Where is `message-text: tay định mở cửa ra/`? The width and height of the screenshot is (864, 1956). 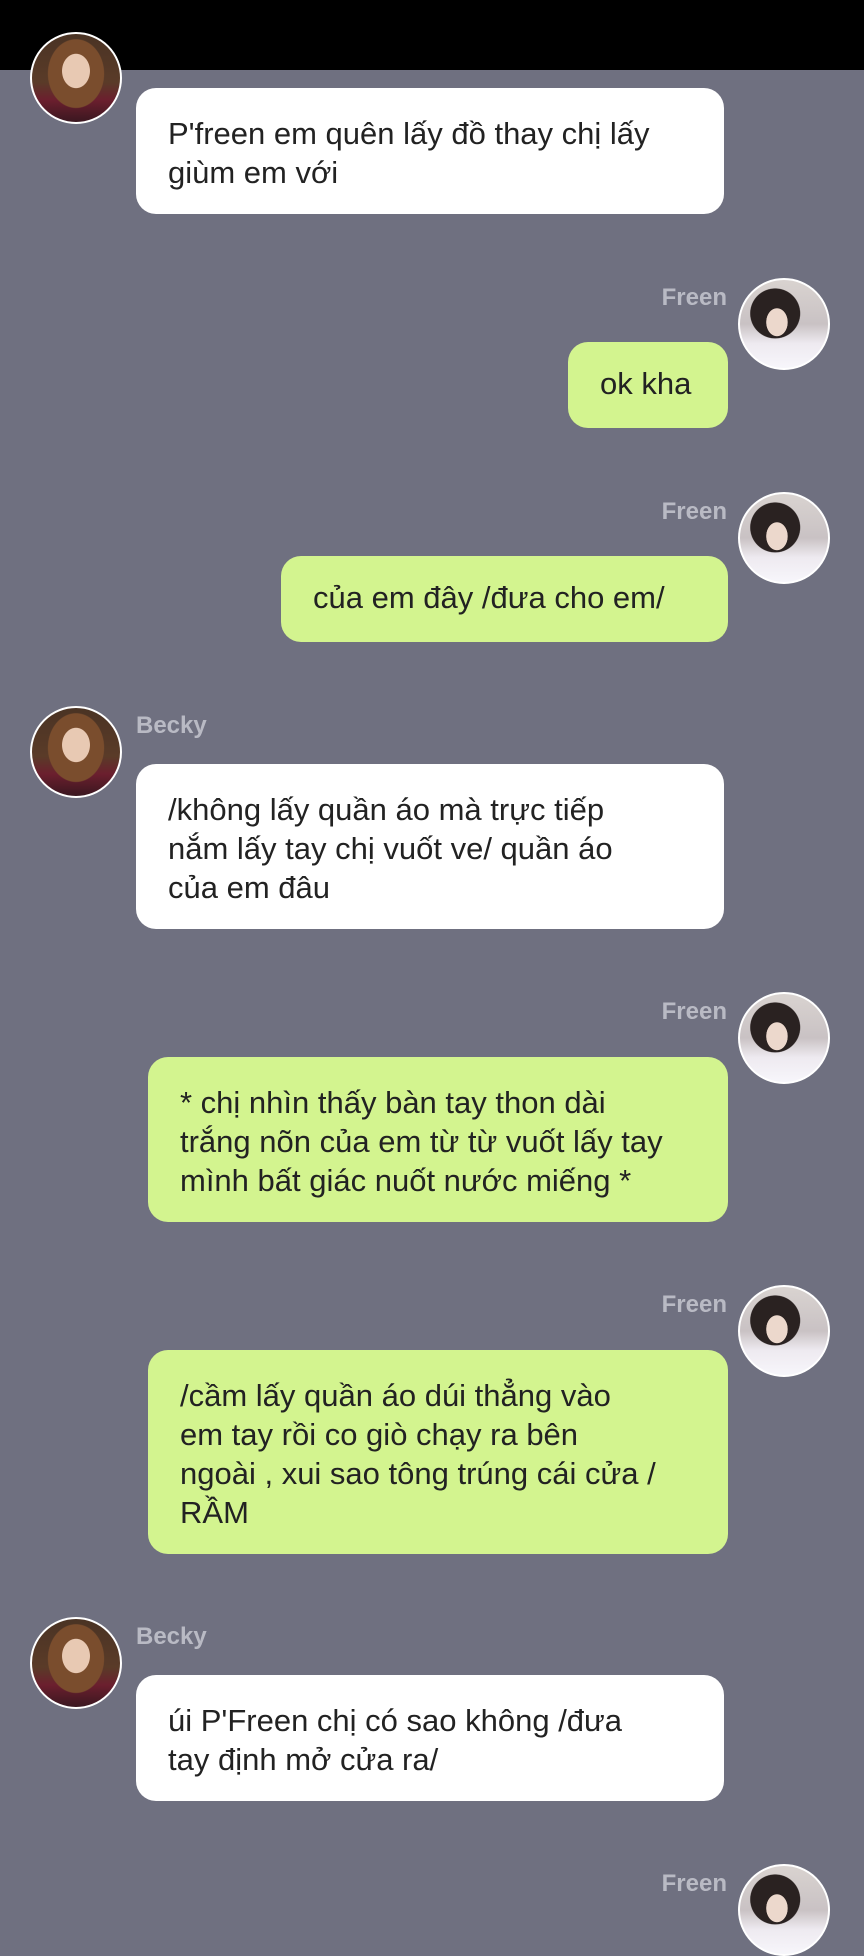 message-text: tay định mở cửa ra/ is located at coordinates (303, 1759).